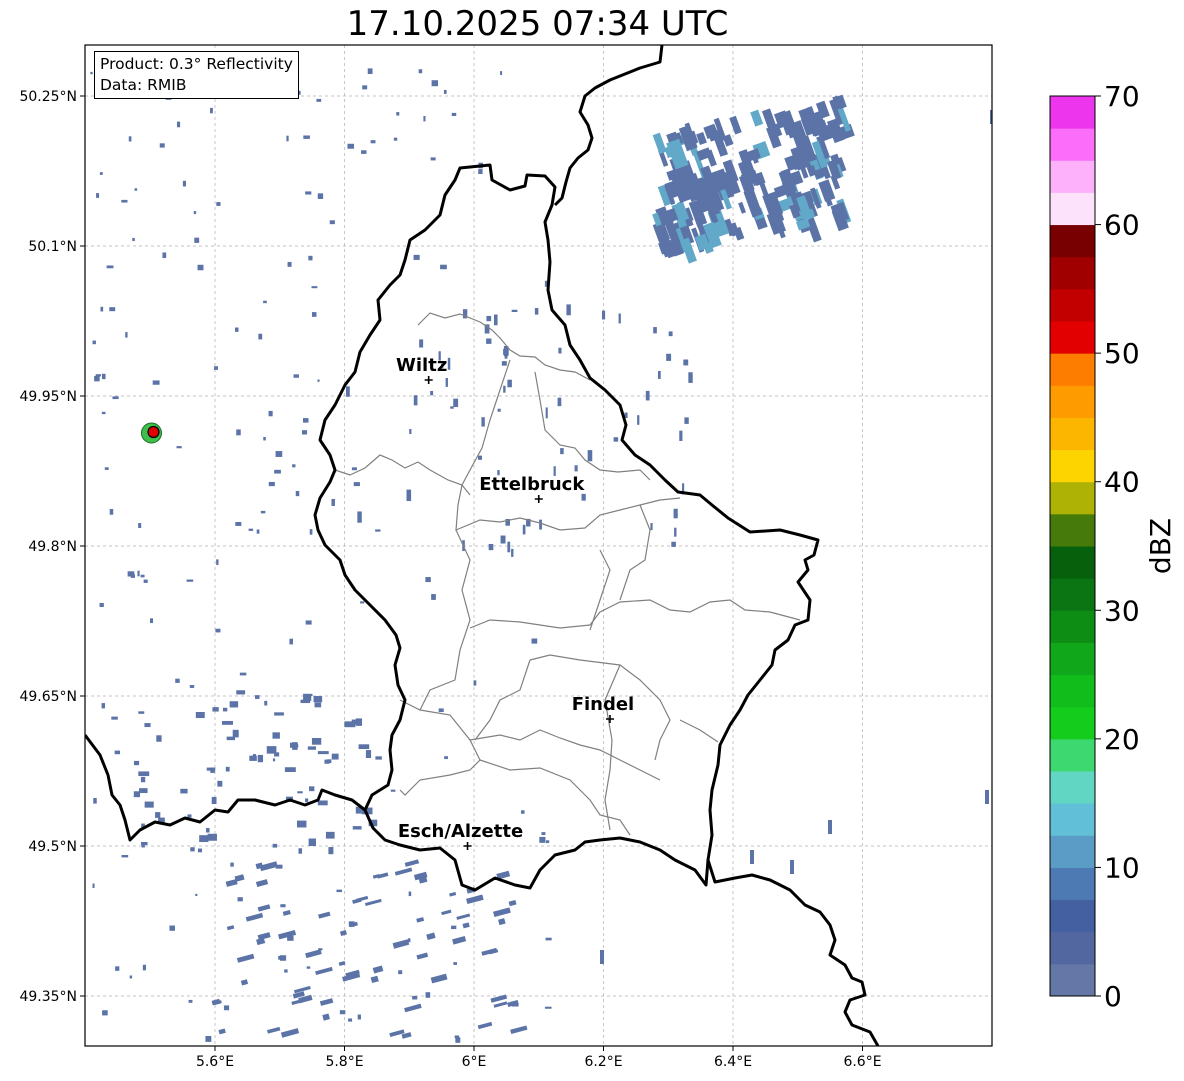 This screenshot has width=1184, height=1081. Describe the element at coordinates (862, 1062) in the screenshot. I see `lon-tick-label: 6.6°E` at that location.